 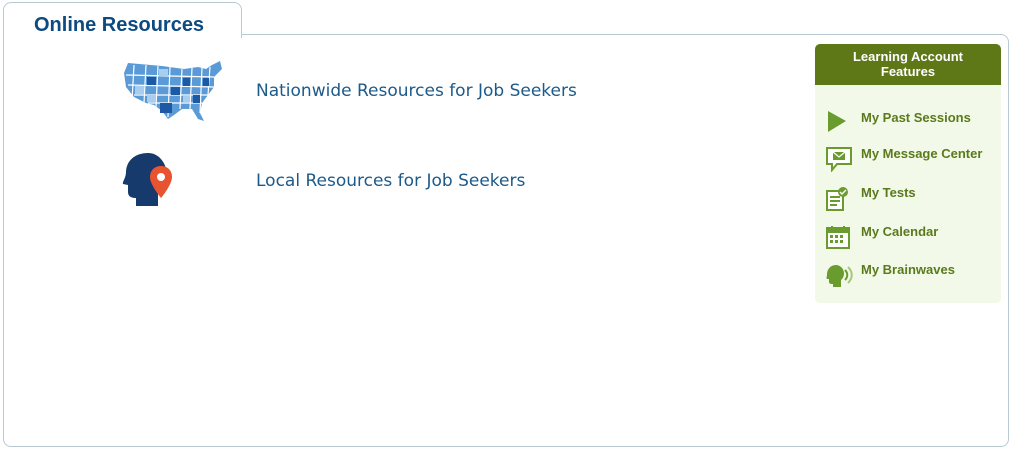 I want to click on calendar-icon, so click(x=838, y=237).